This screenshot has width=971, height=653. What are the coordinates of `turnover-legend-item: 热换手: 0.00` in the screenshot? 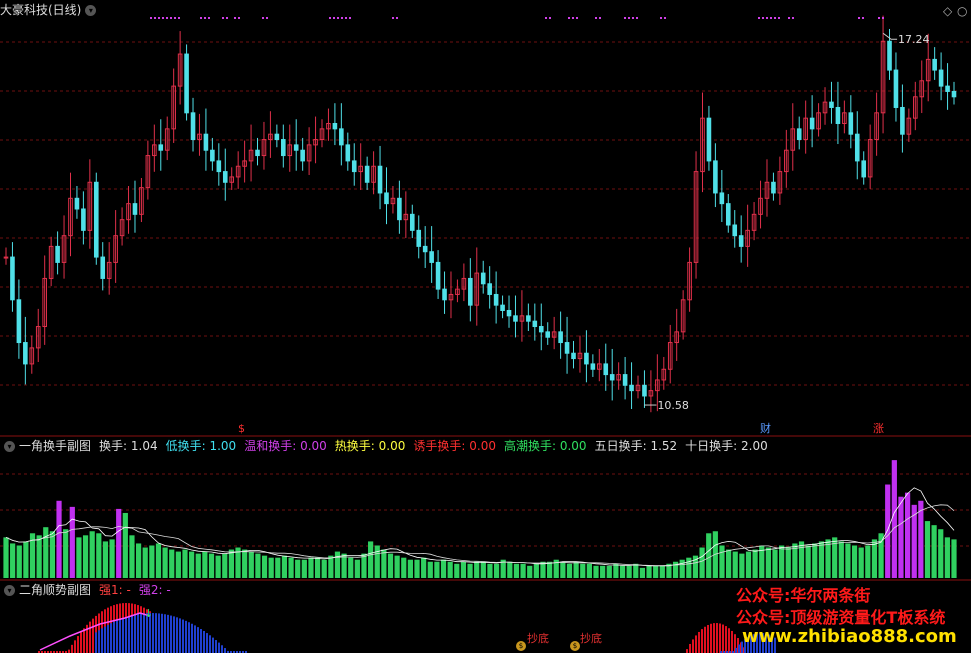 It's located at (370, 446).